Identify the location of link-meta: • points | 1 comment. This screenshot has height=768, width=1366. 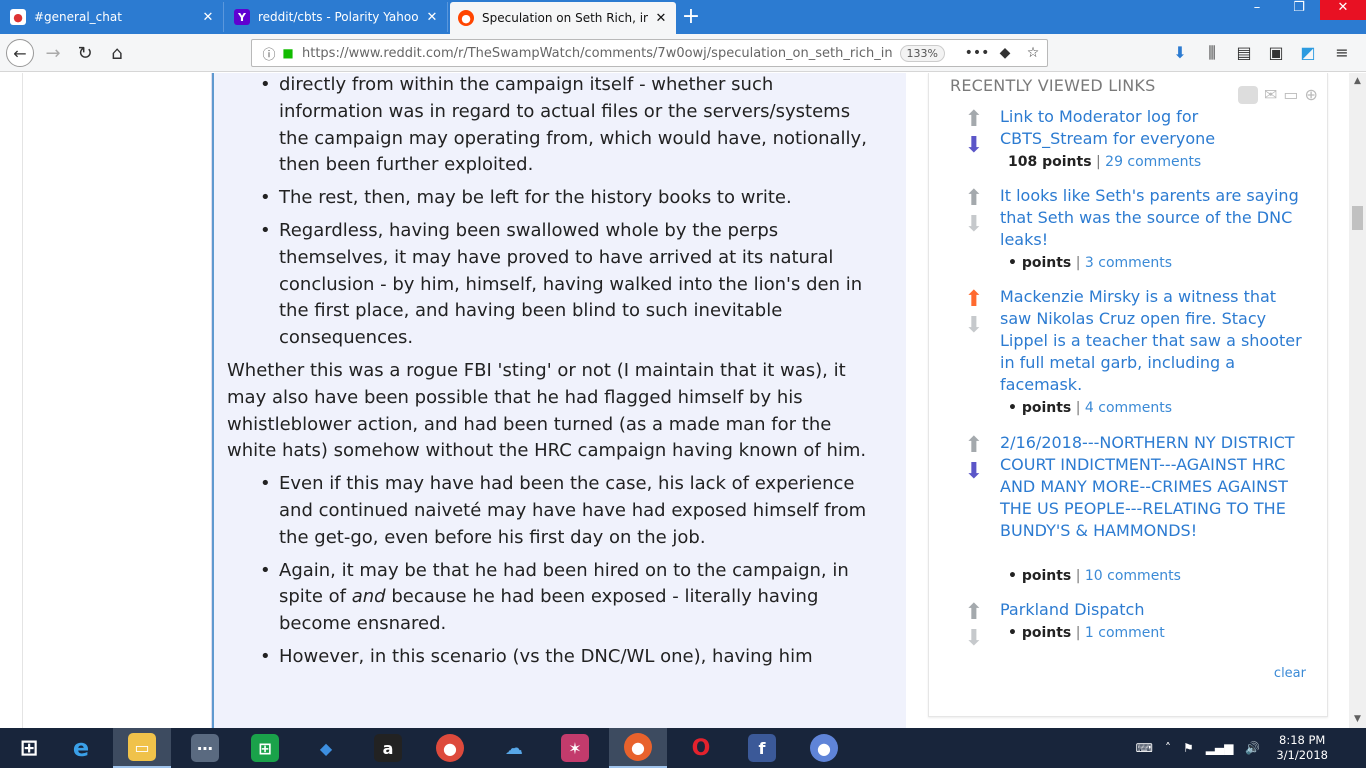
(1086, 633).